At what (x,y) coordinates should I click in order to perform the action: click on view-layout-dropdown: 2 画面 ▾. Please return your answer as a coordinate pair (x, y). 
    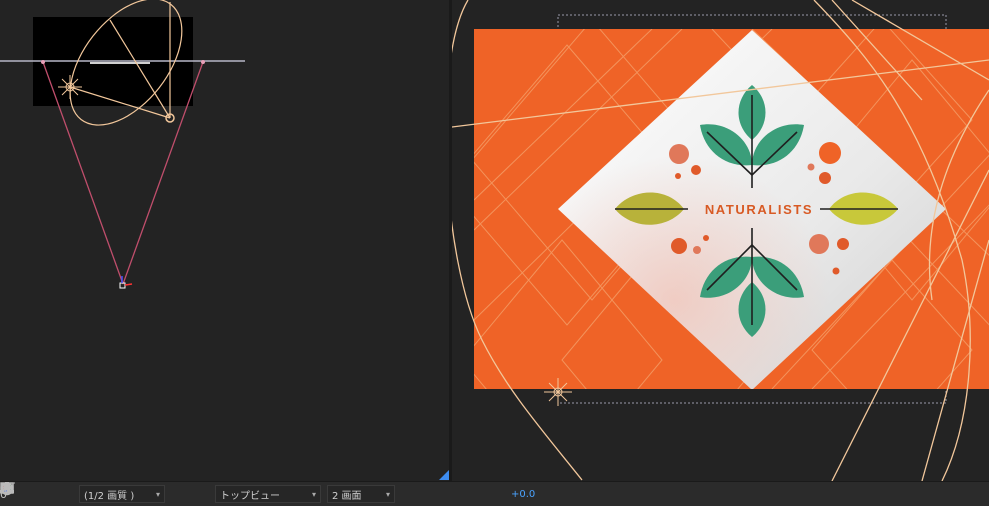
    Looking at the image, I should click on (361, 494).